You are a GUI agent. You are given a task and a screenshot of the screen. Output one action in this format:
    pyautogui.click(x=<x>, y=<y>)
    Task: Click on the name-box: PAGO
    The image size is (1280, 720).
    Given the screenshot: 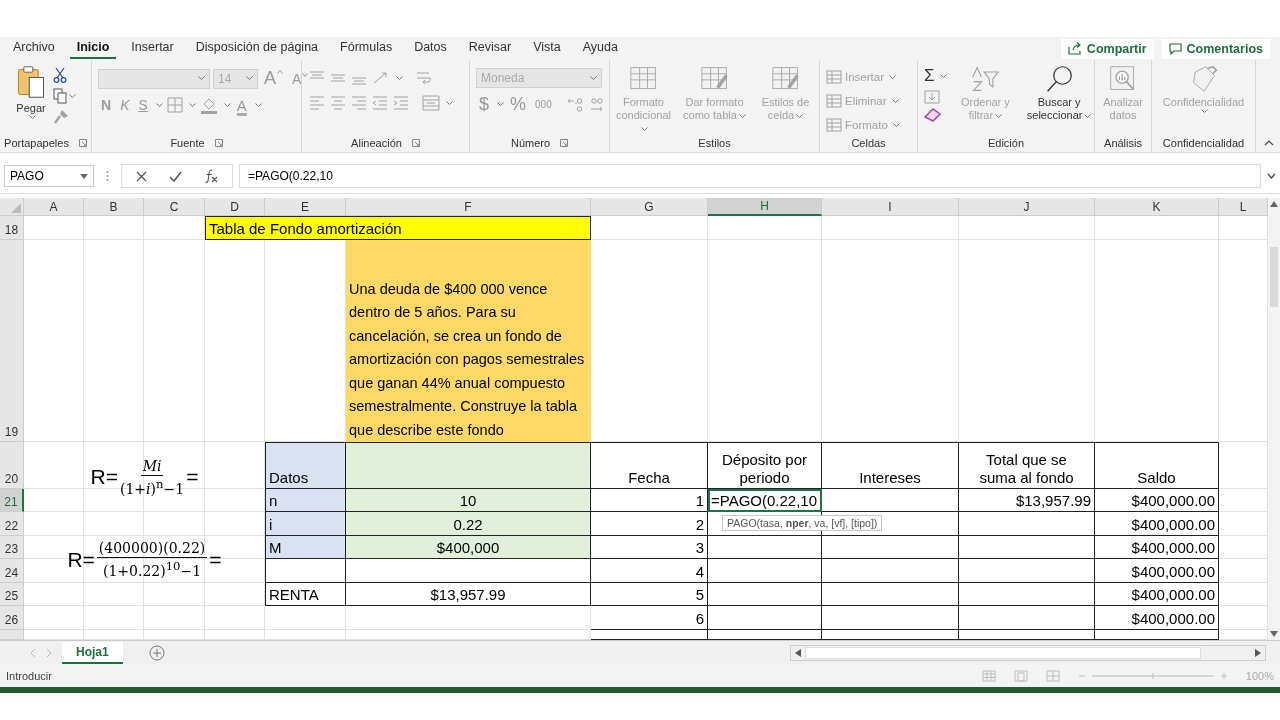 What is the action you would take?
    pyautogui.click(x=49, y=176)
    